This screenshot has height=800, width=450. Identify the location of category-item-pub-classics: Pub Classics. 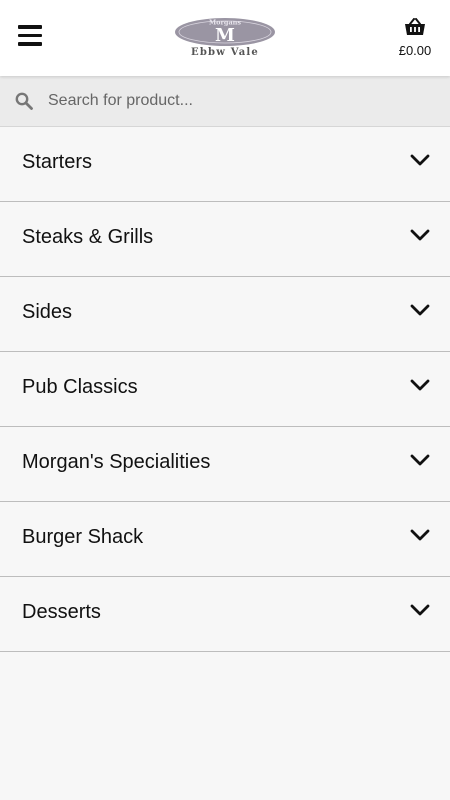
(225, 389).